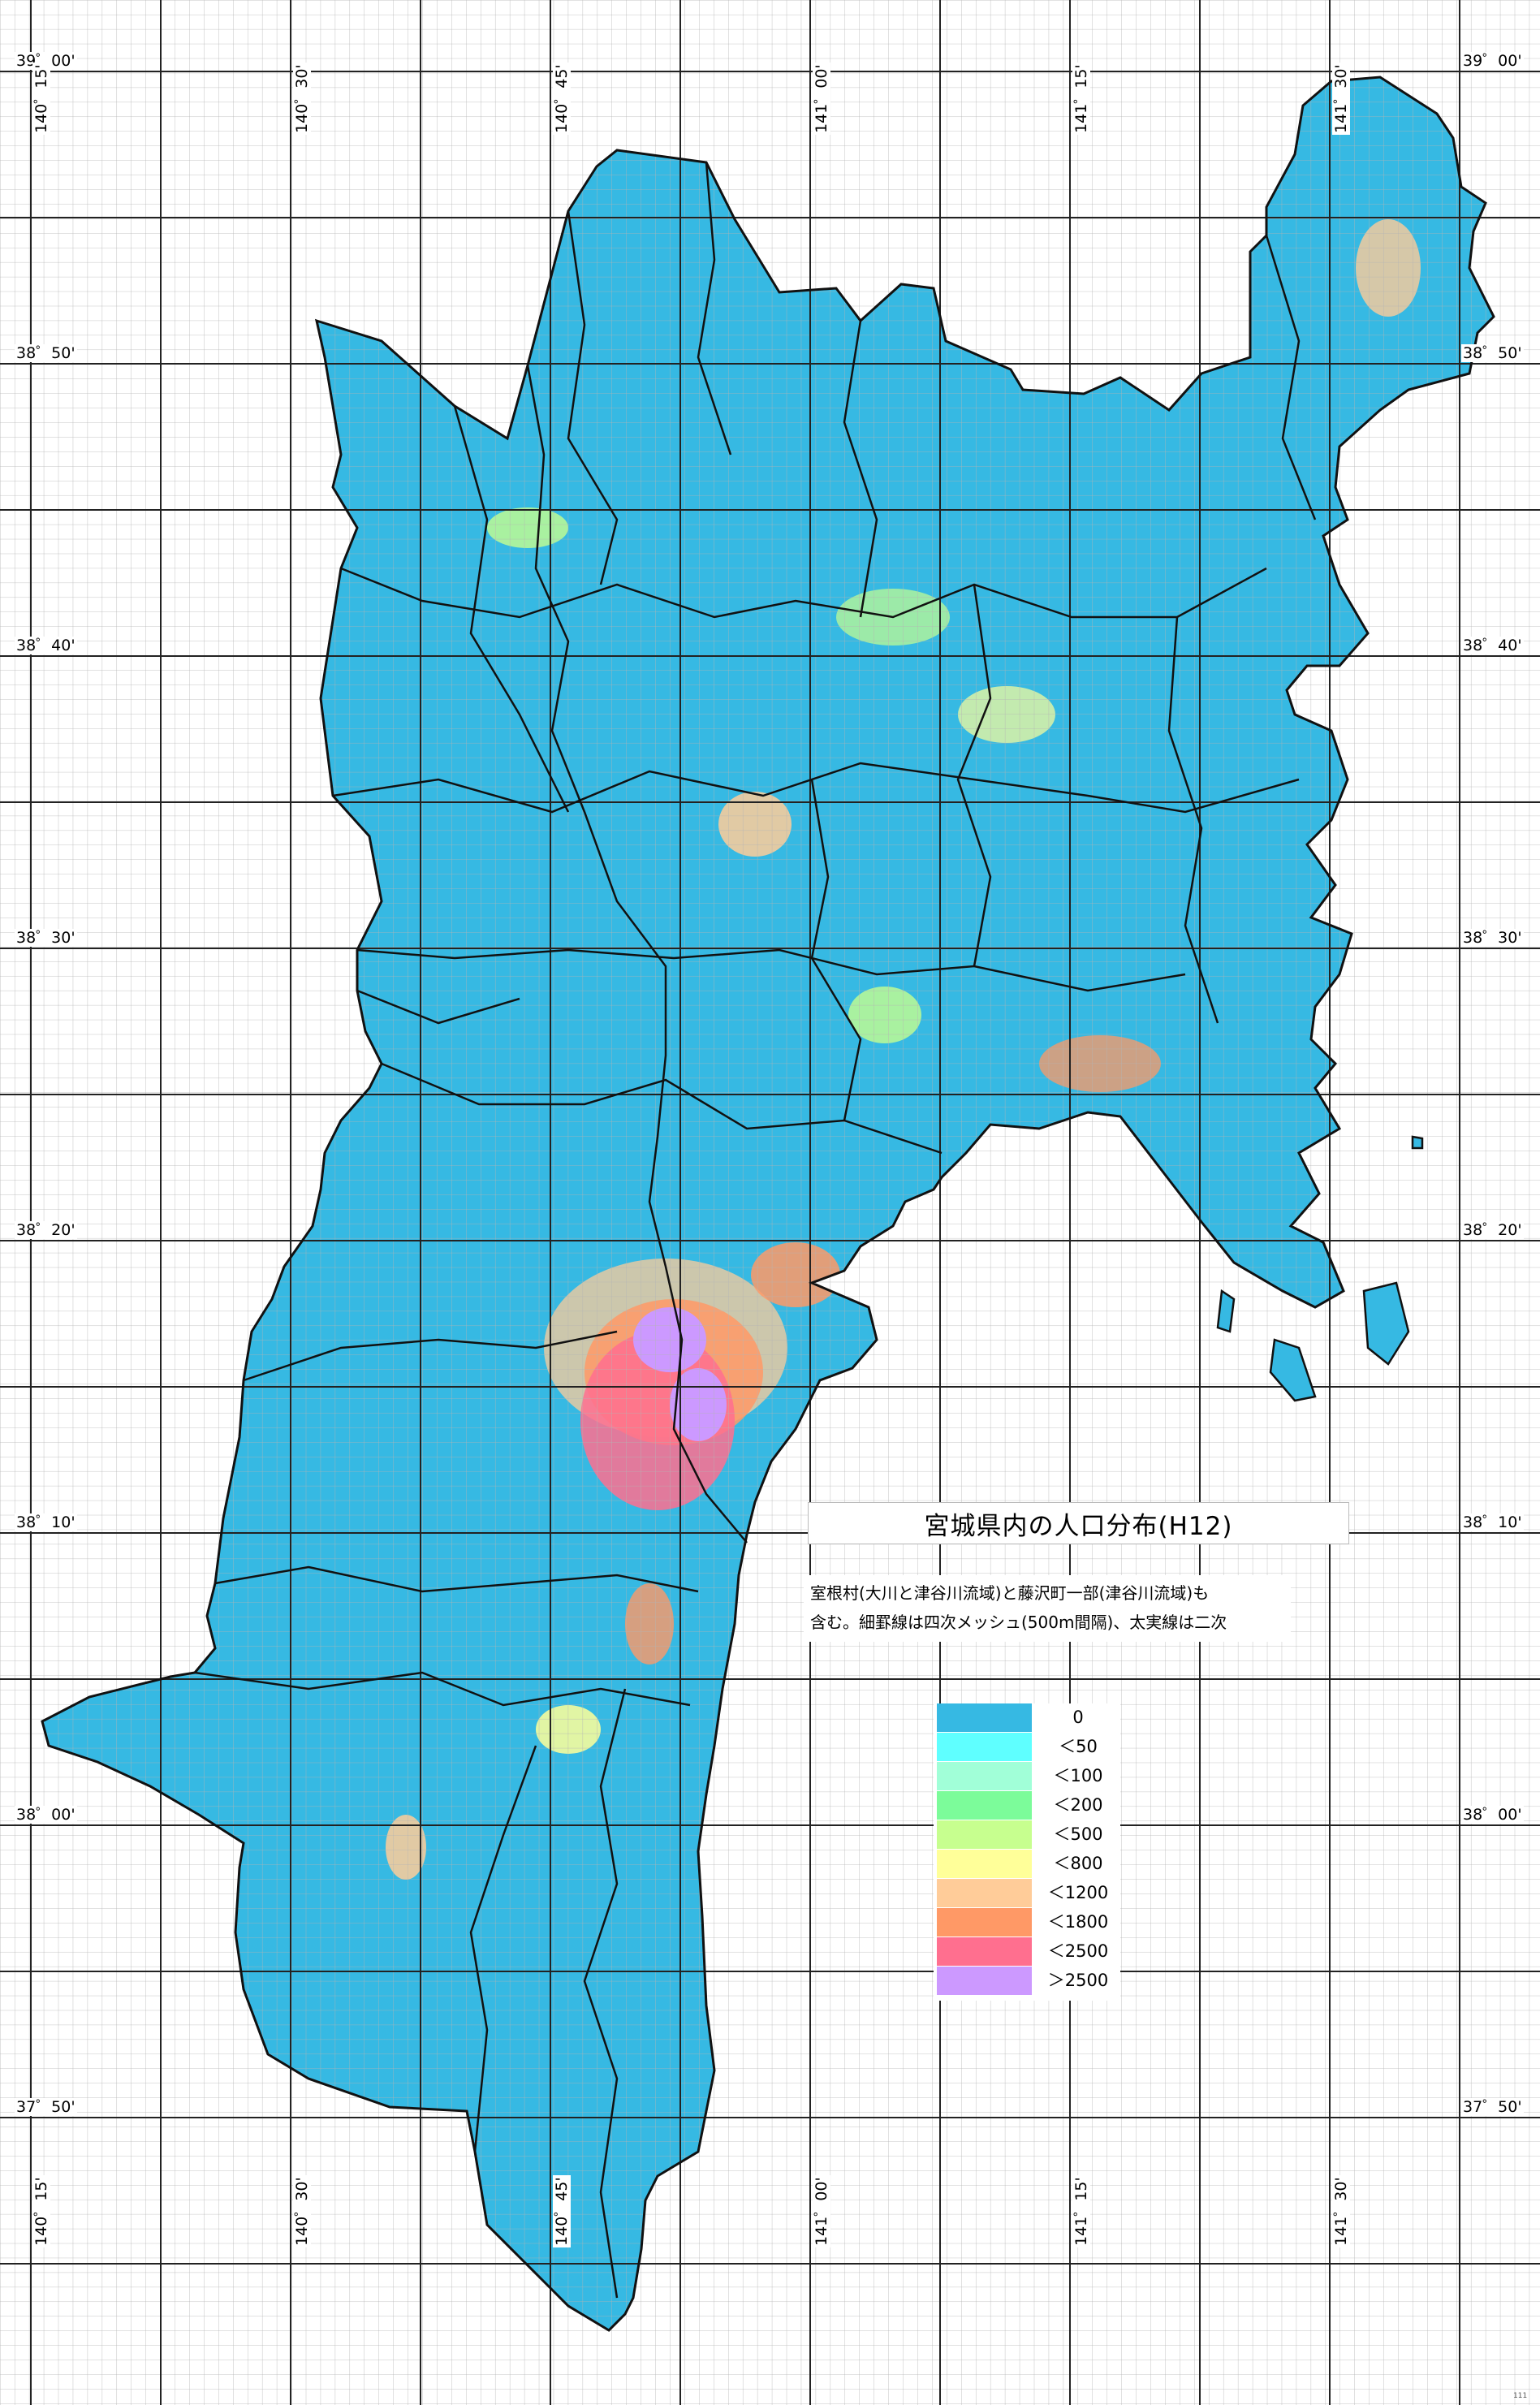  Describe the element at coordinates (1492, 645) in the screenshot. I see `lat-label-right-38-40: 38゜40'` at that location.